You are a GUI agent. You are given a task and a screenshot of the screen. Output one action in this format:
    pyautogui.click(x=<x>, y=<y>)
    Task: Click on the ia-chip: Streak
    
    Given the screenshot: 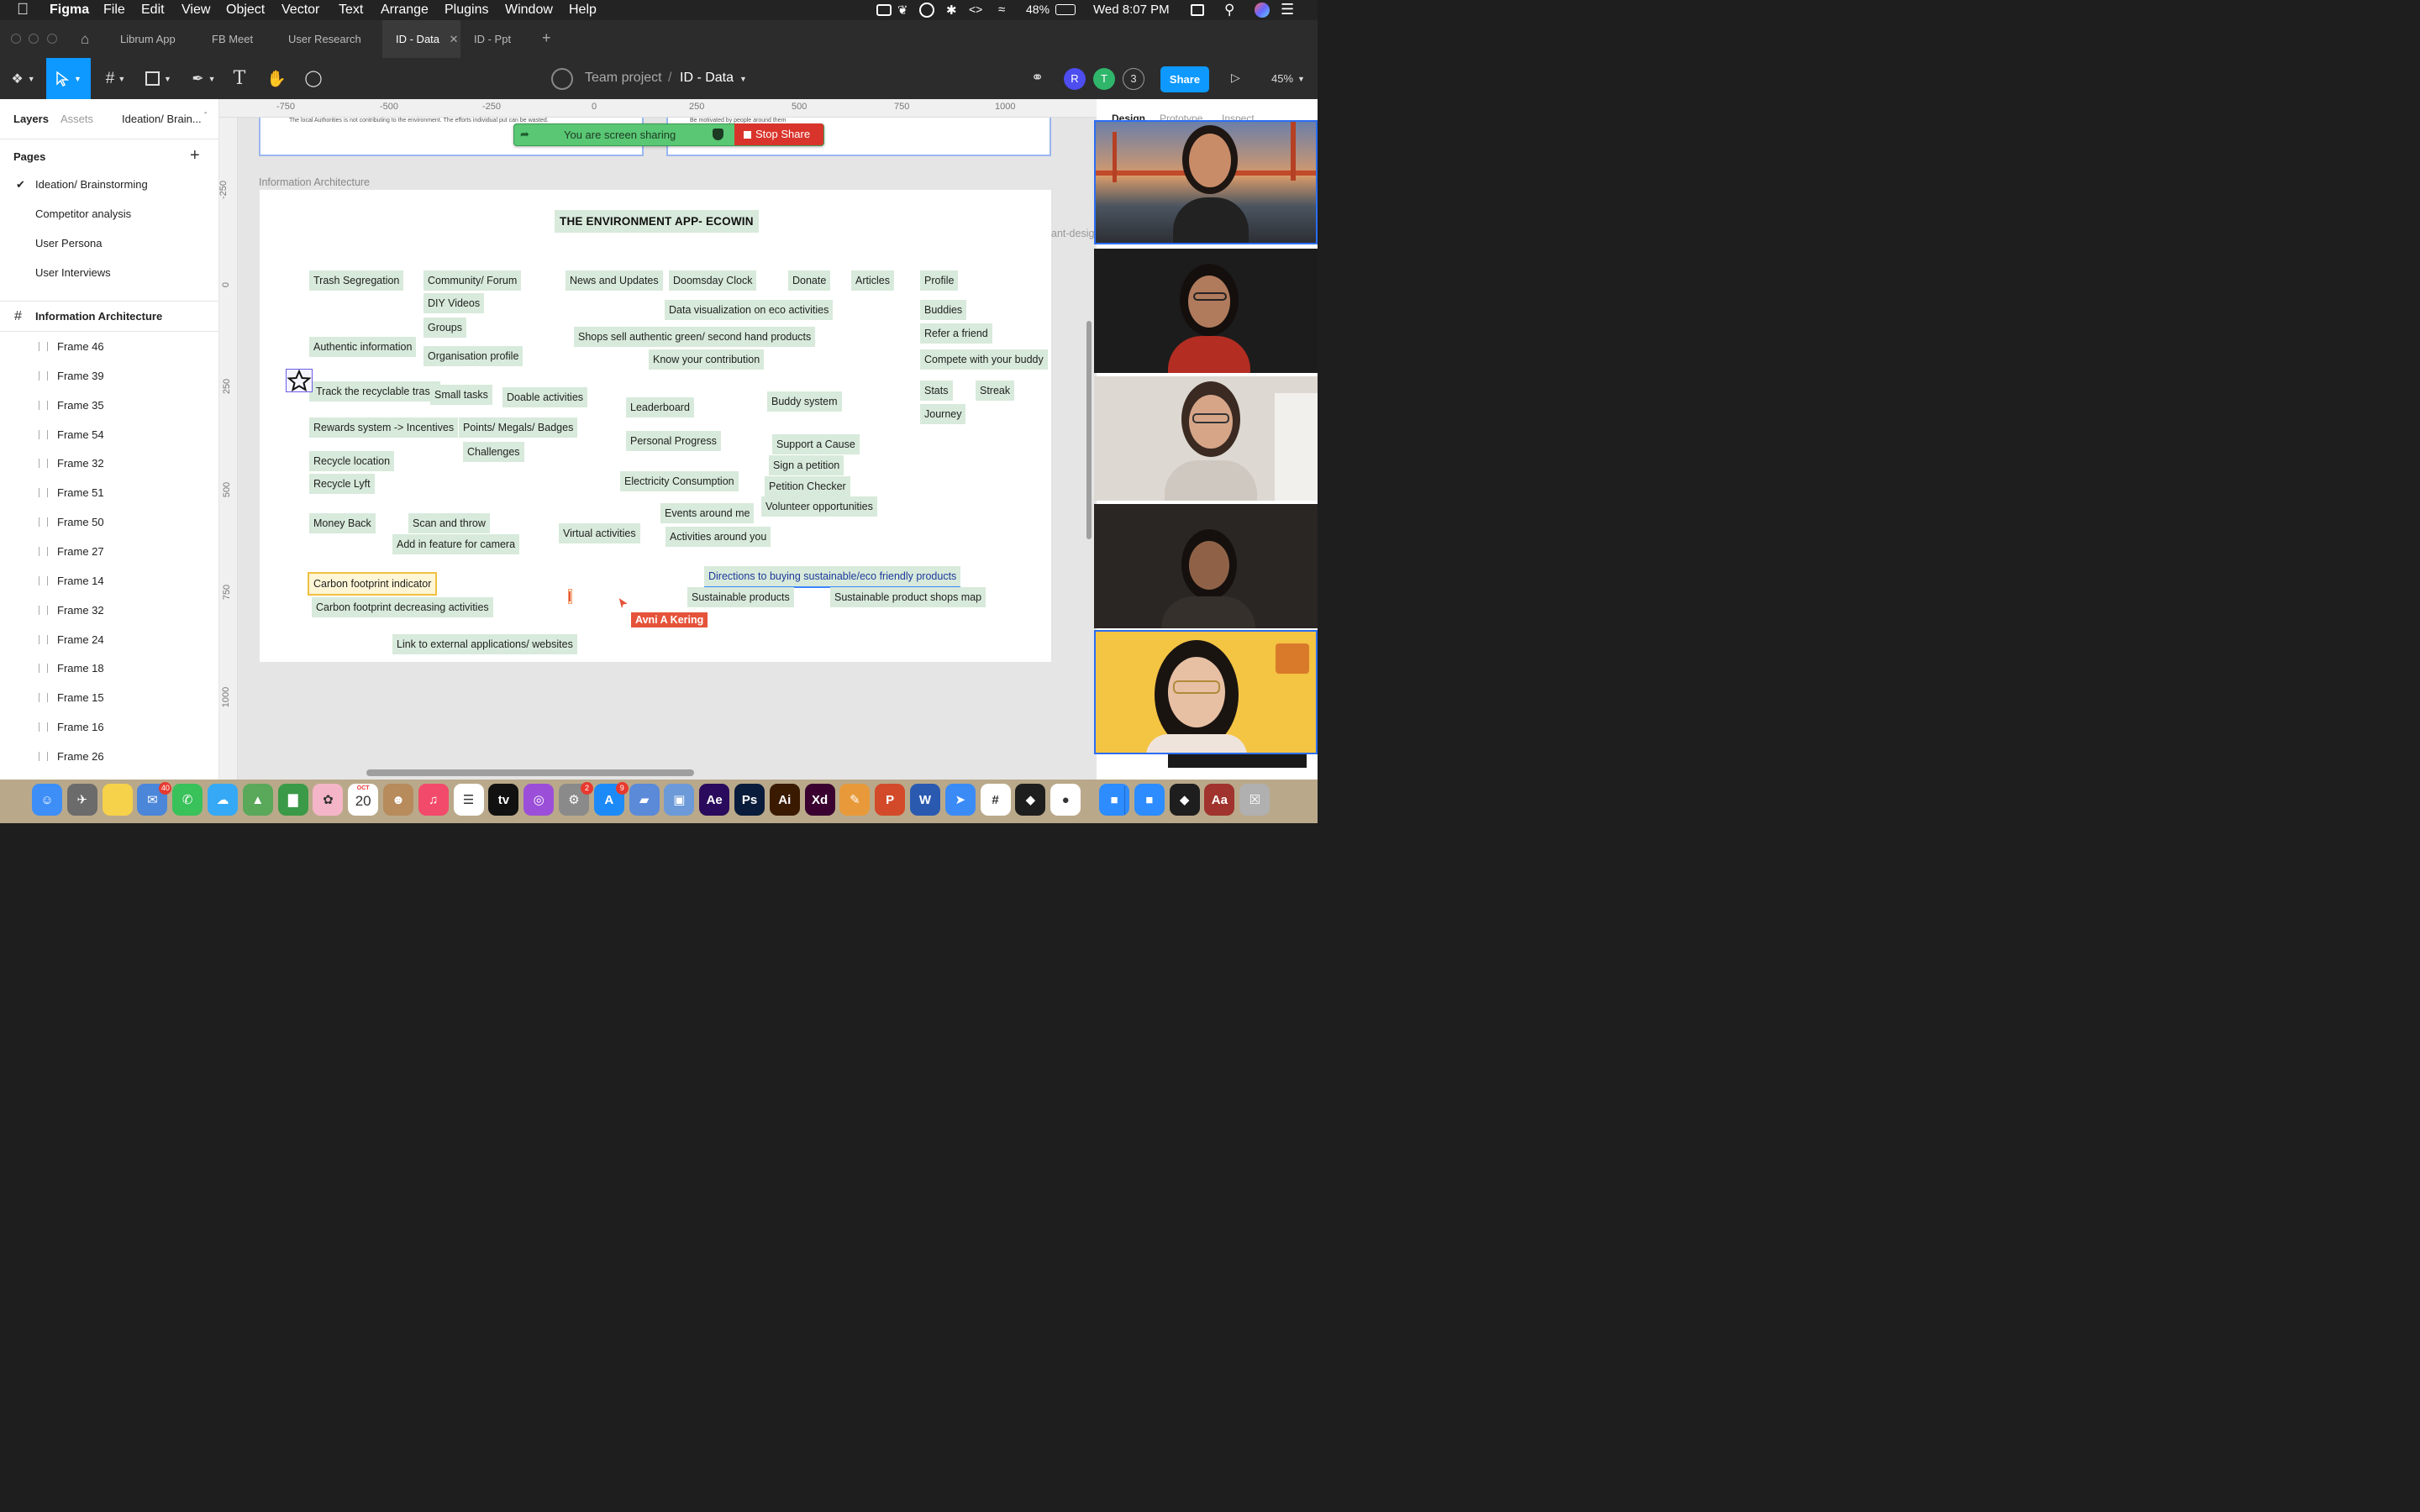 What is the action you would take?
    pyautogui.click(x=995, y=391)
    